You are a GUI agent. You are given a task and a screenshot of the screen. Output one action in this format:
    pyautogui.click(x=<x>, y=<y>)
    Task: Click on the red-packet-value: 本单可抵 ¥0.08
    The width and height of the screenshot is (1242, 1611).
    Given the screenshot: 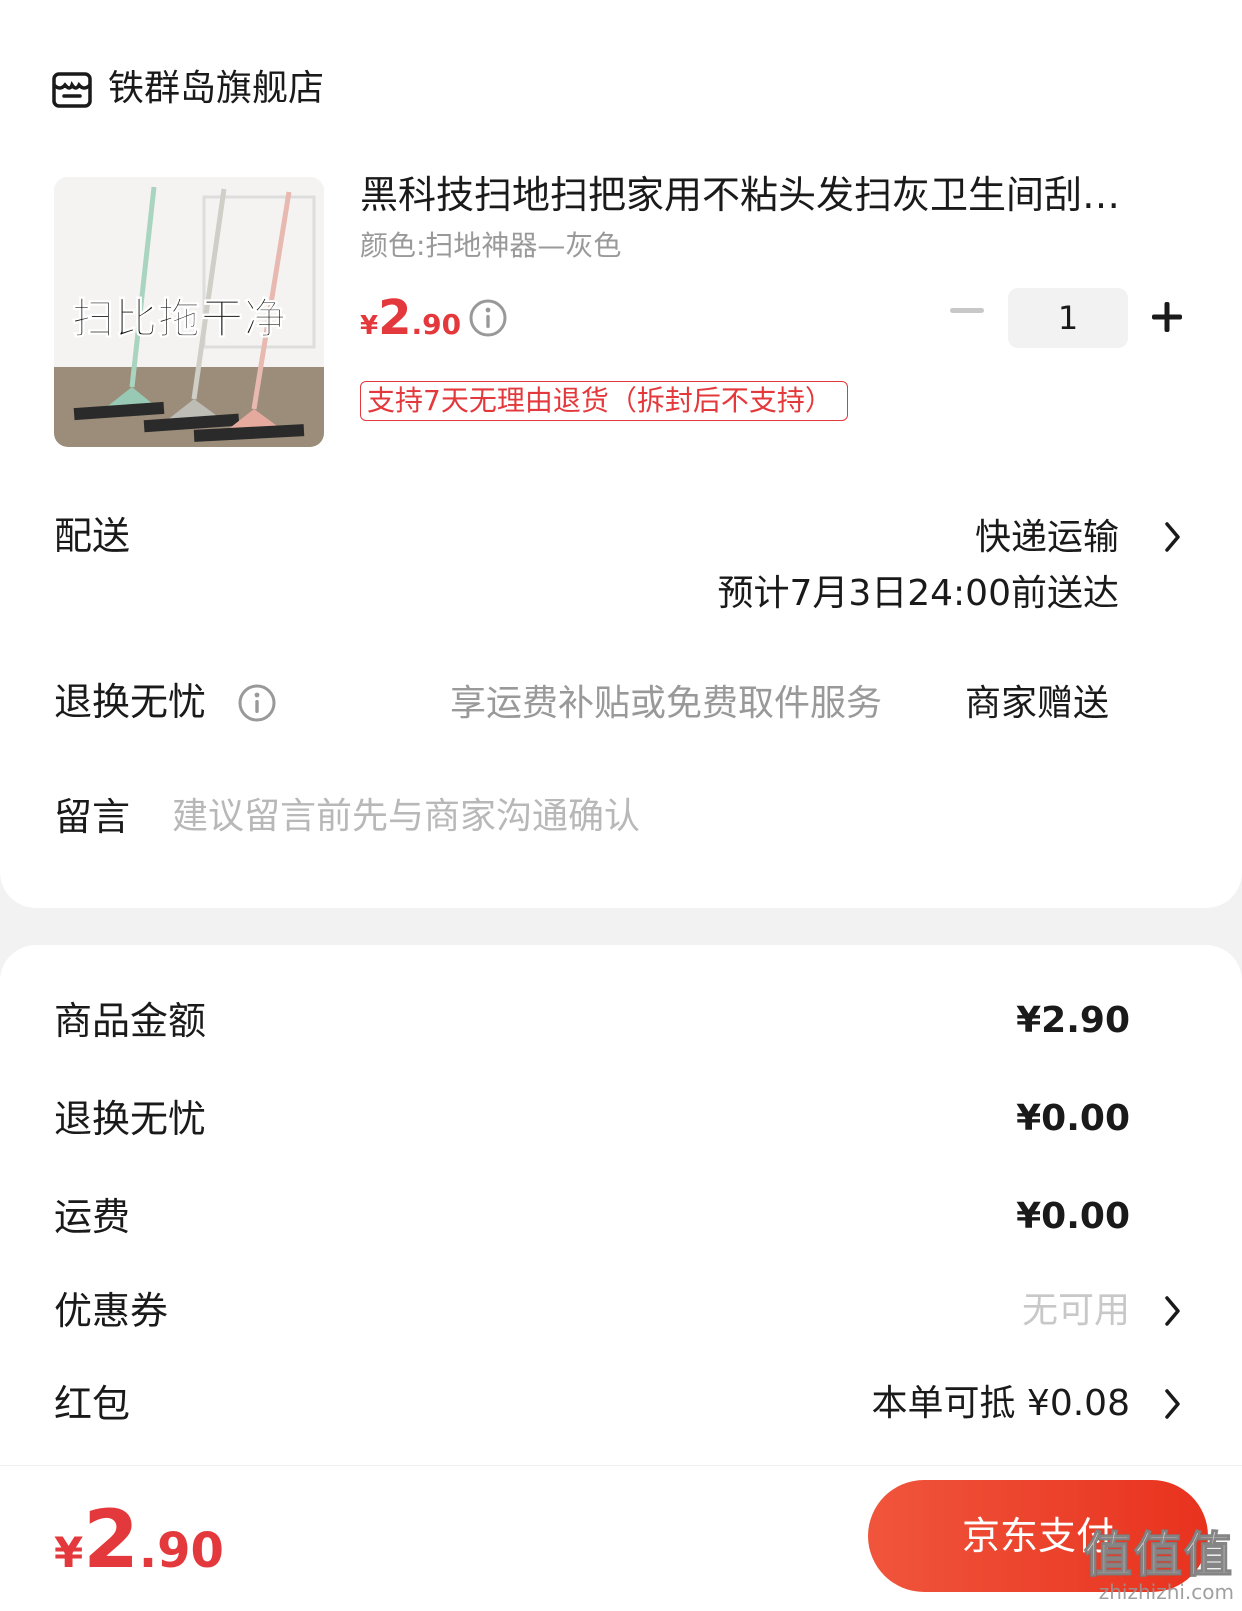 What is the action you would take?
    pyautogui.click(x=1000, y=1404)
    